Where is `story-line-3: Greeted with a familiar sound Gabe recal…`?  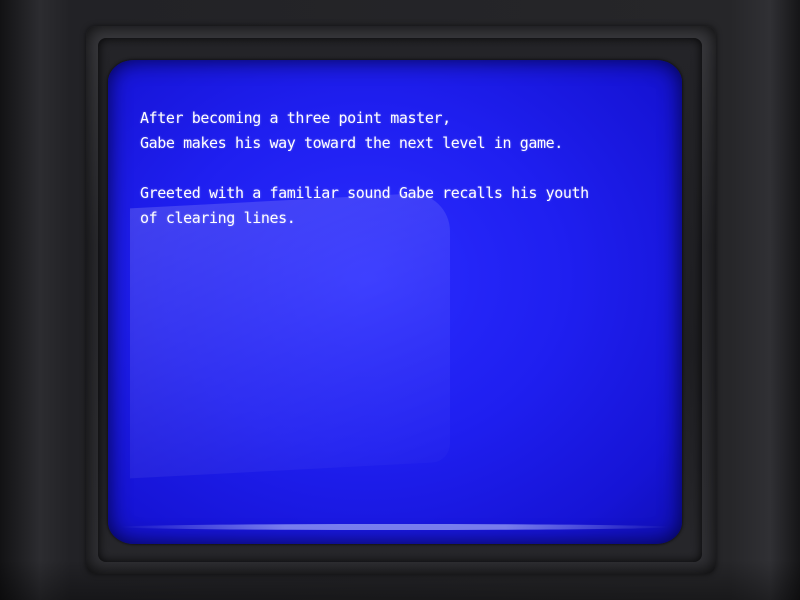
story-line-3: Greeted with a familiar sound Gabe recal… is located at coordinates (364, 193).